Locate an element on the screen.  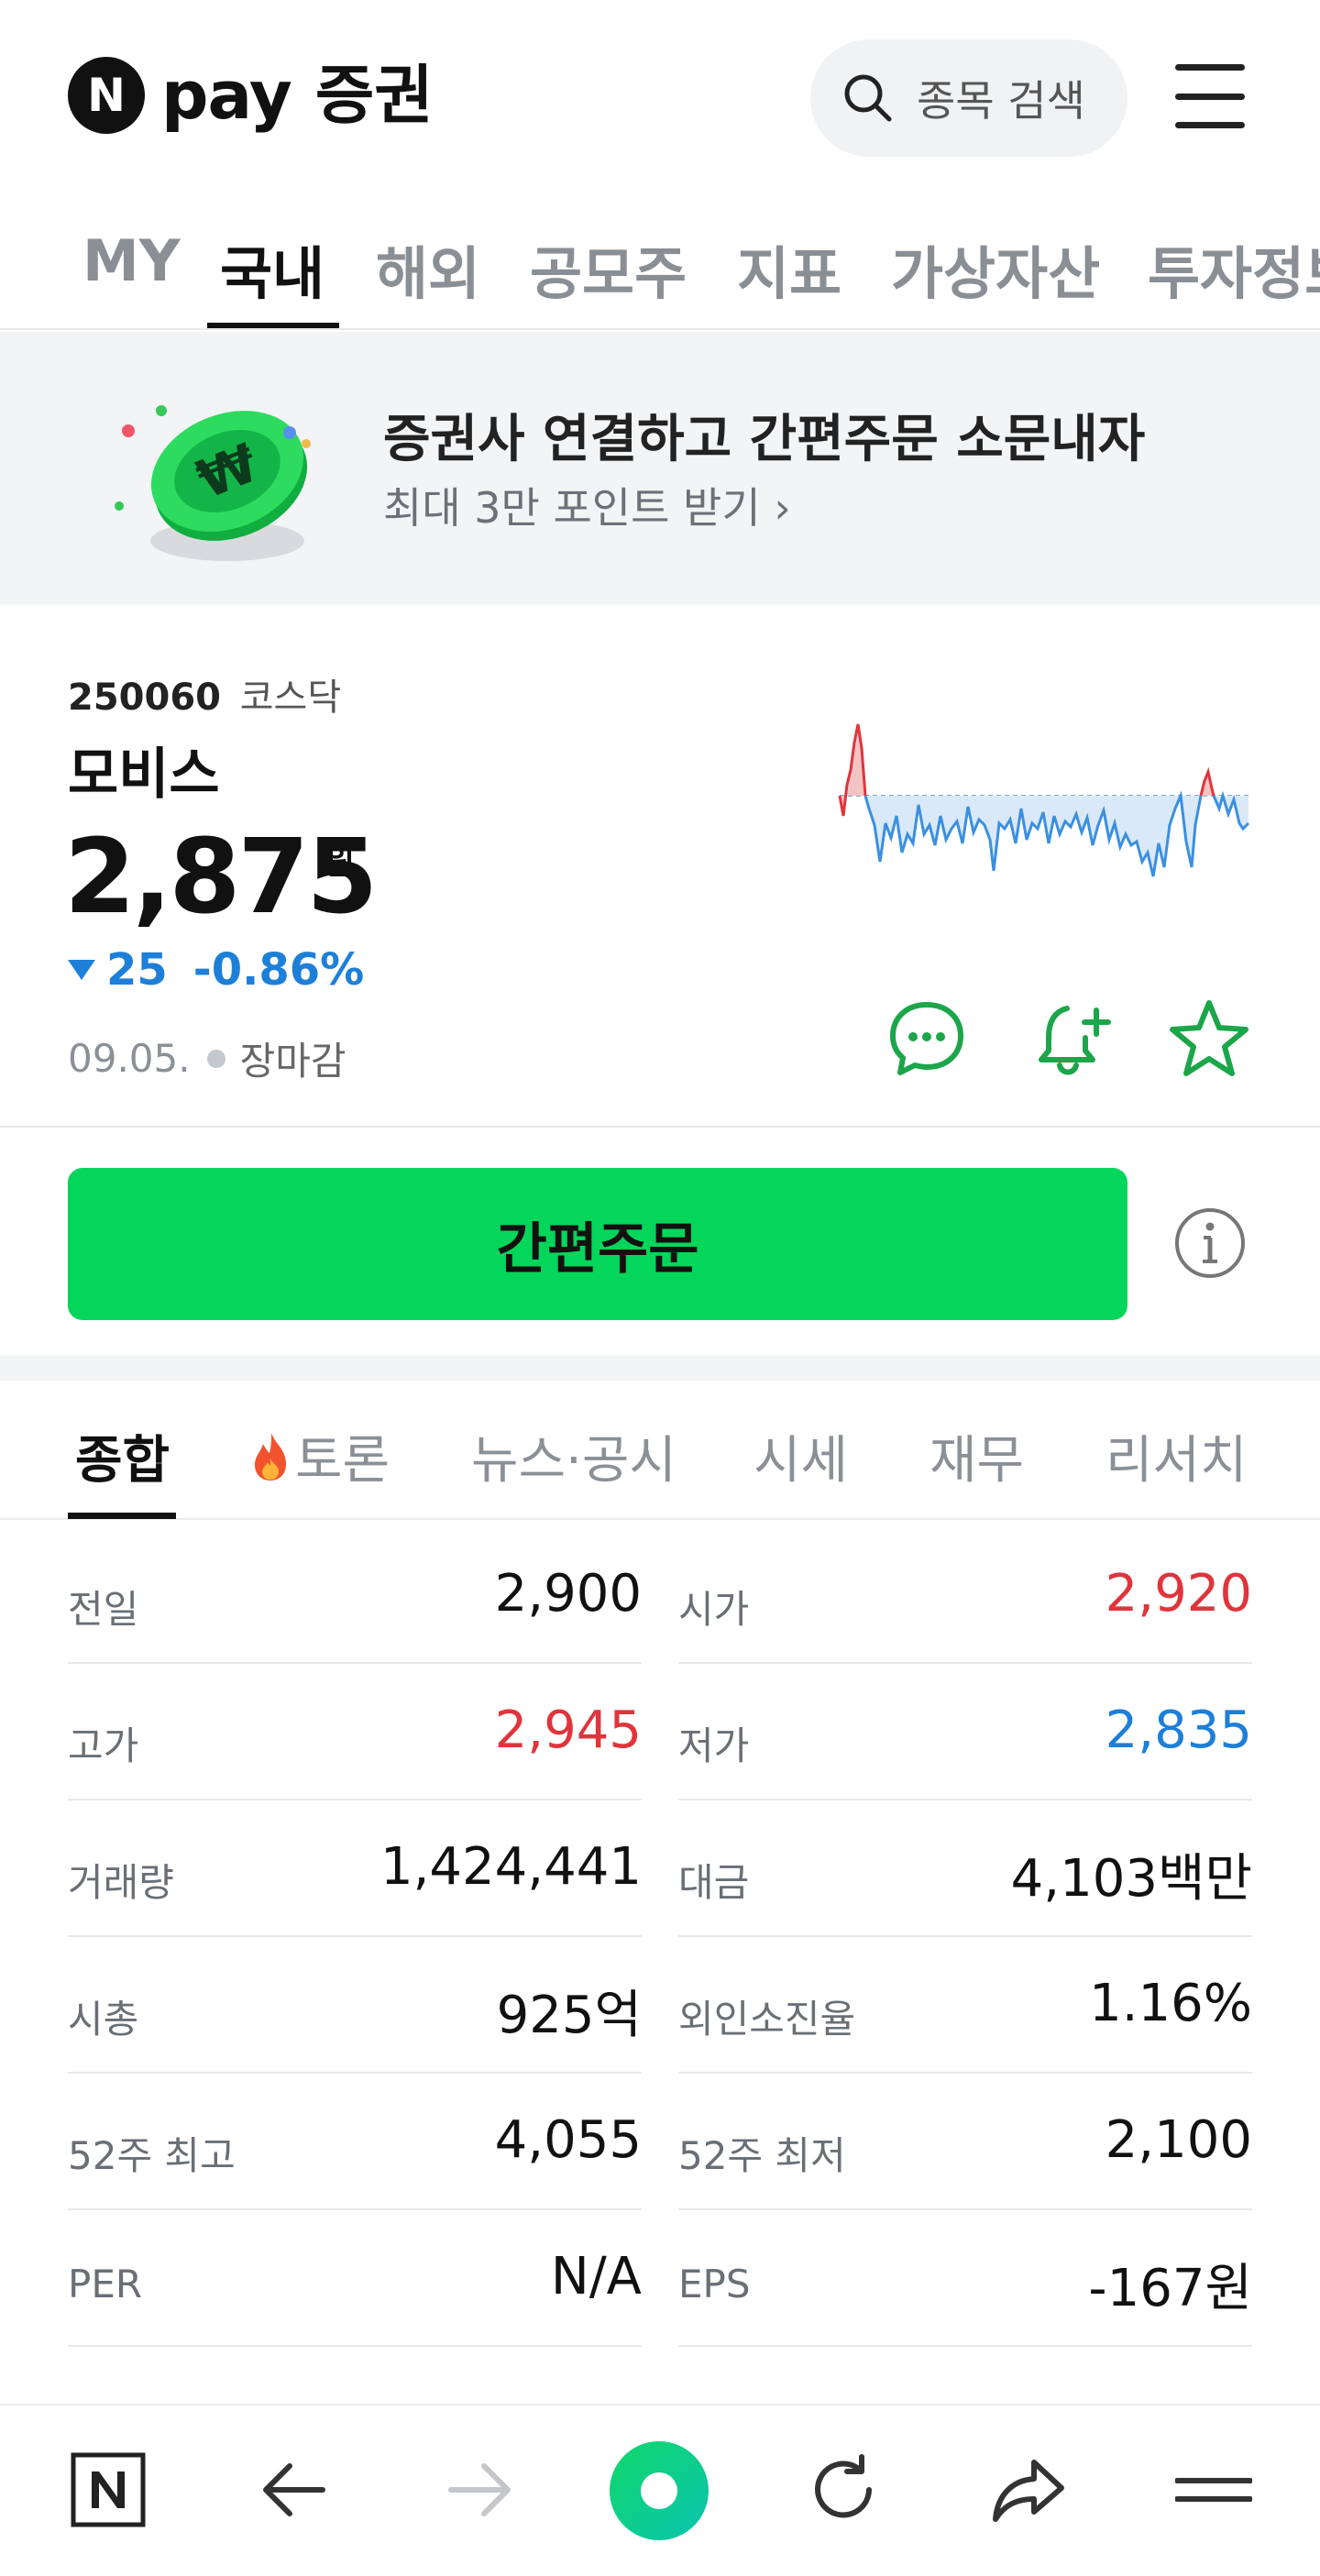
summary-value: 2,835 is located at coordinates (1178, 1730).